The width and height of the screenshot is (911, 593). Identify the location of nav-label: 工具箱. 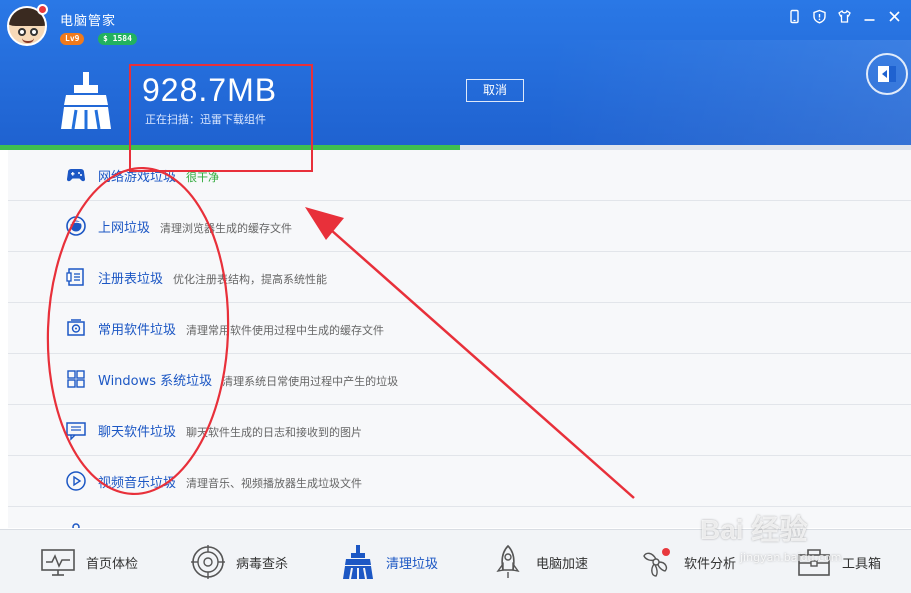
(862, 564).